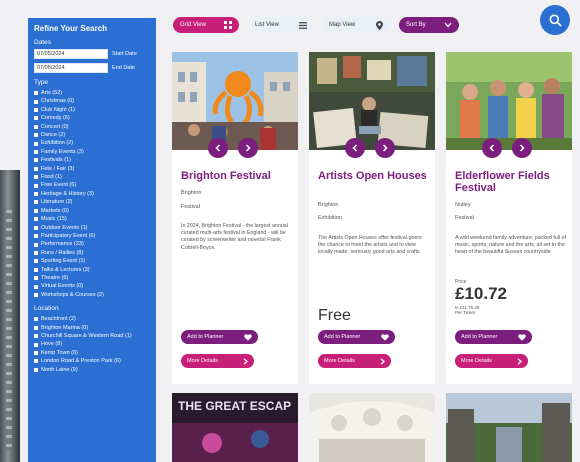  What do you see at coordinates (92, 336) in the screenshot?
I see `location-filter-item: Churchill Square & Western Road (1)` at bounding box center [92, 336].